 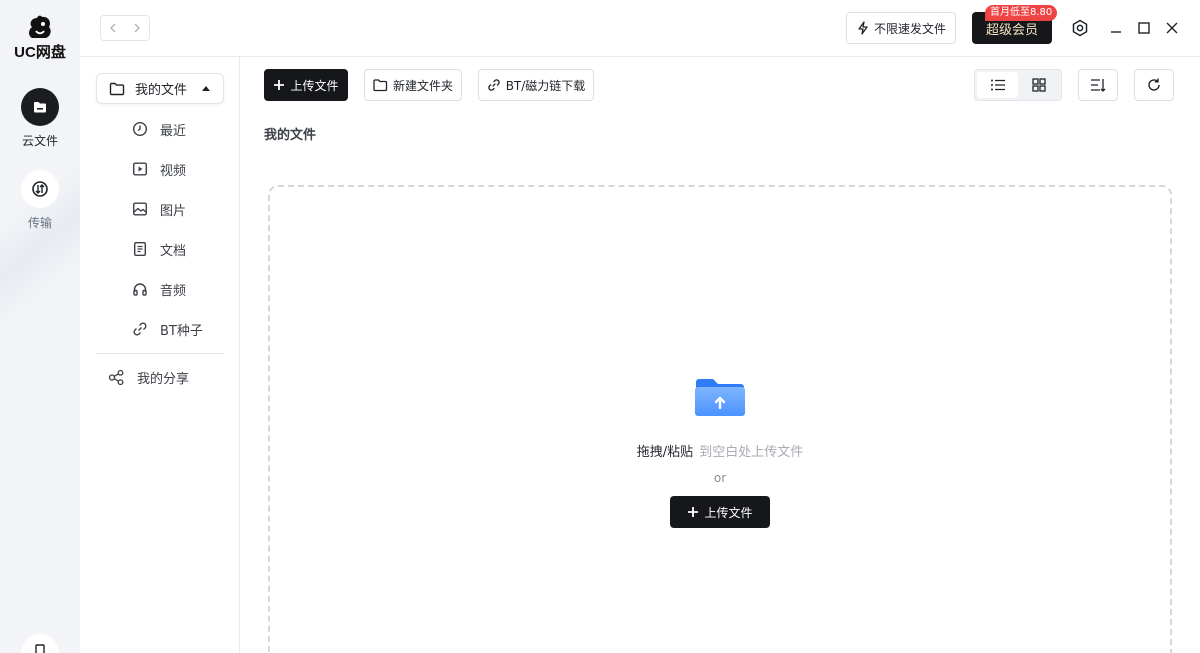 I want to click on vip-promo-badge: 首月低至8.80, so click(x=1021, y=13).